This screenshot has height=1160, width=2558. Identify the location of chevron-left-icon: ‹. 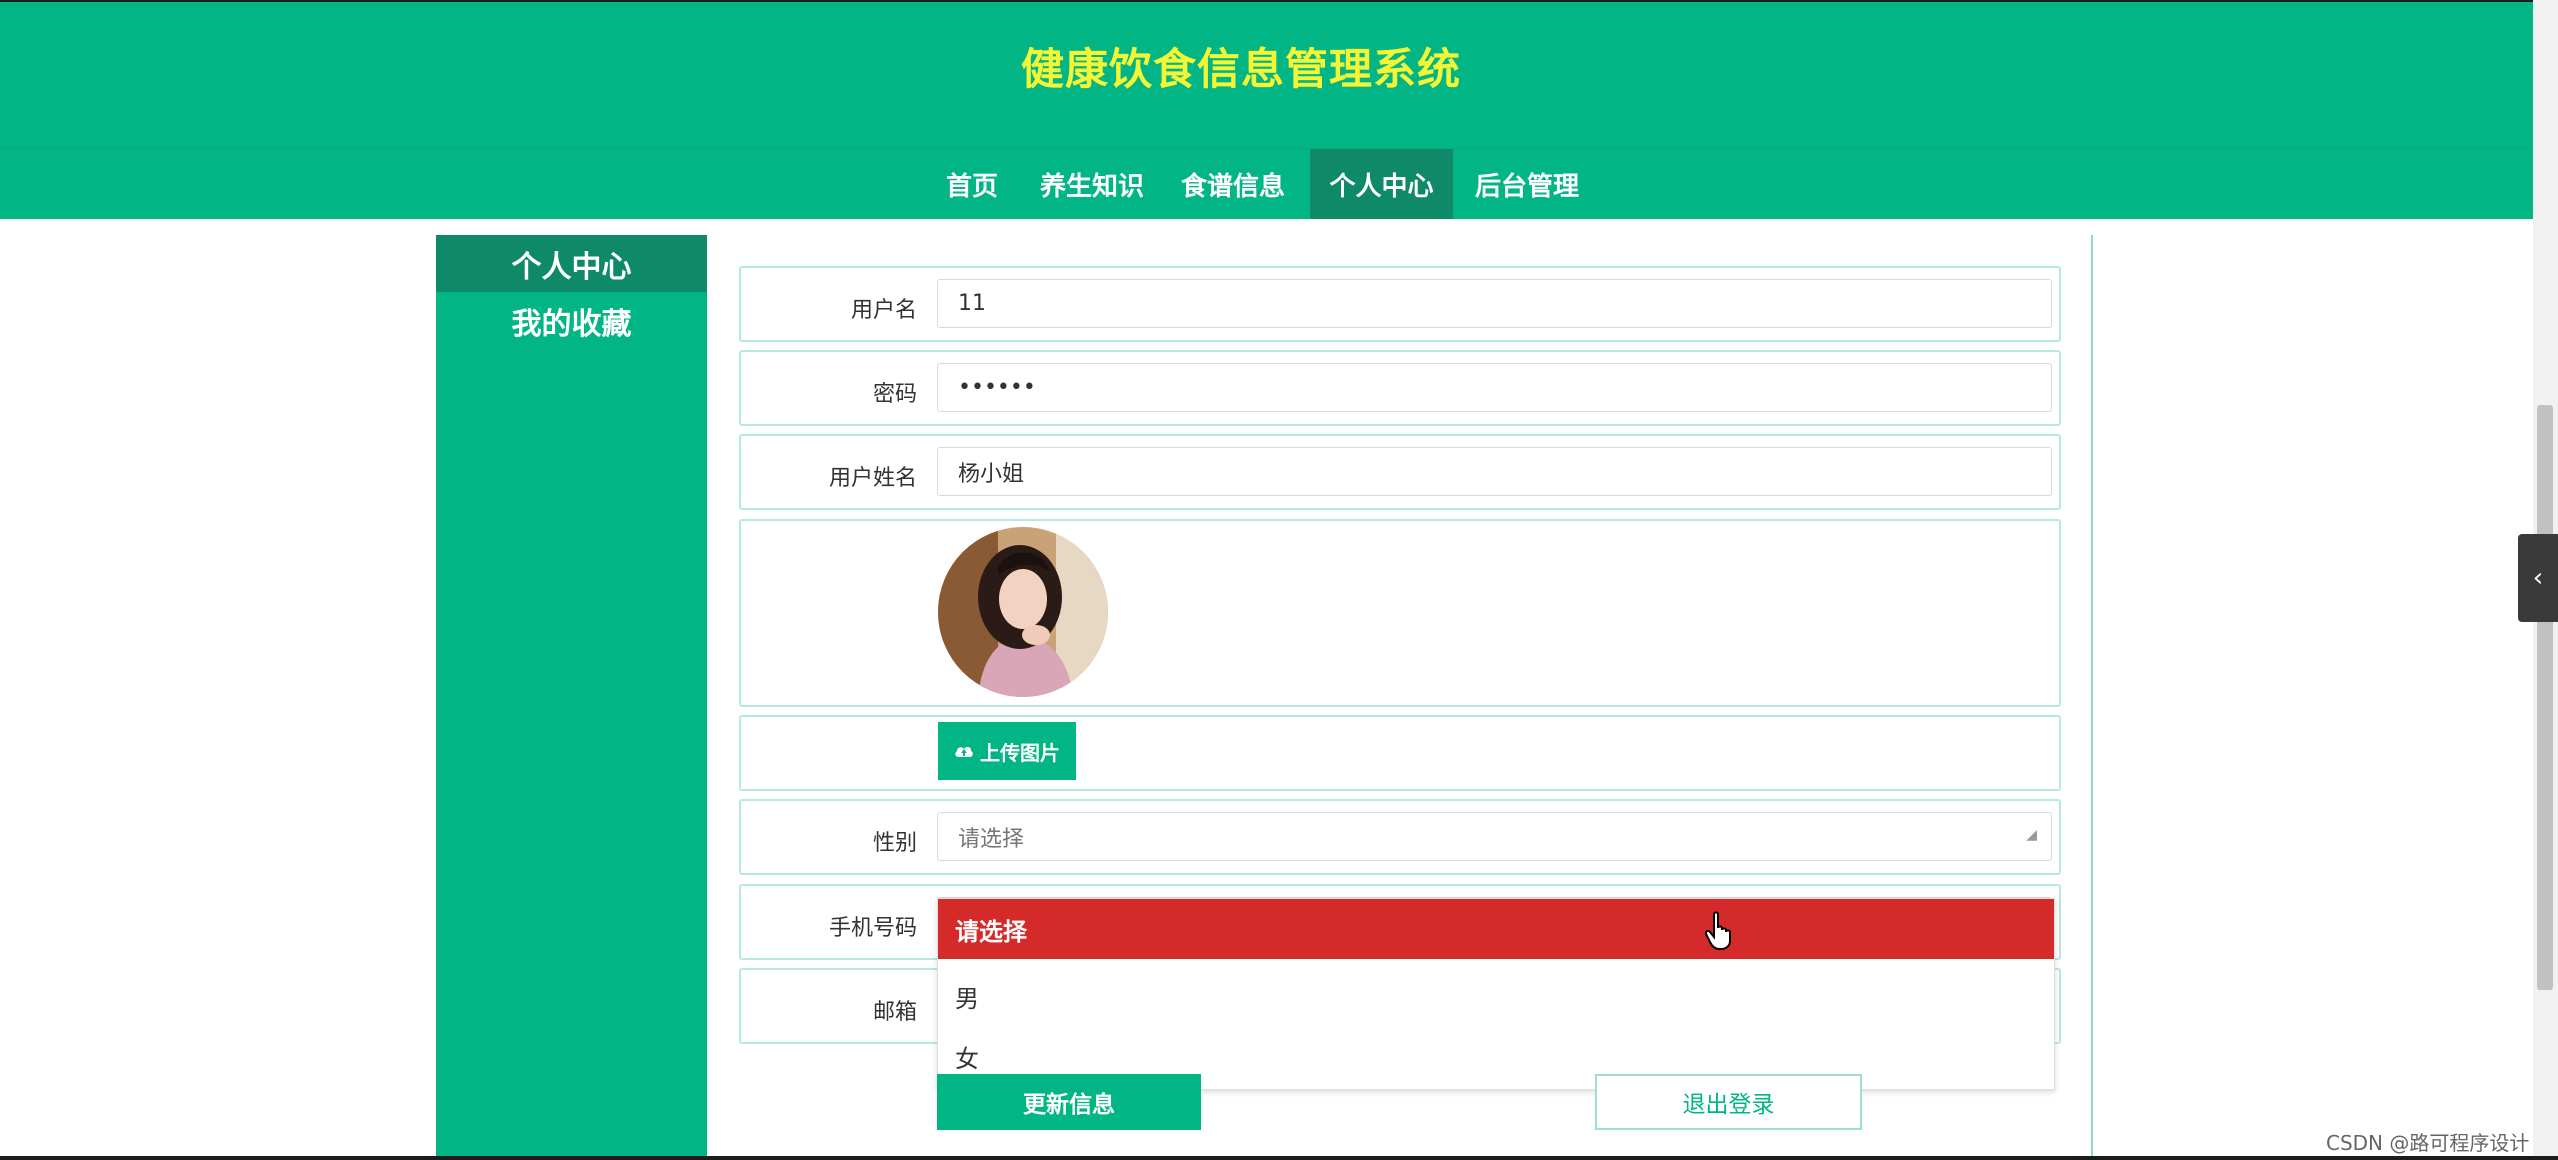
(2538, 578).